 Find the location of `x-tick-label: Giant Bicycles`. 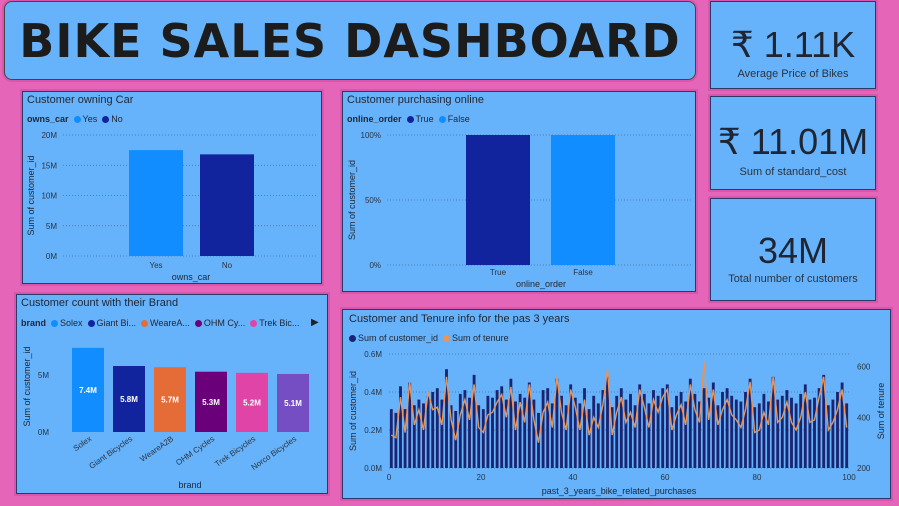

x-tick-label: Giant Bicycles is located at coordinates (110, 452).